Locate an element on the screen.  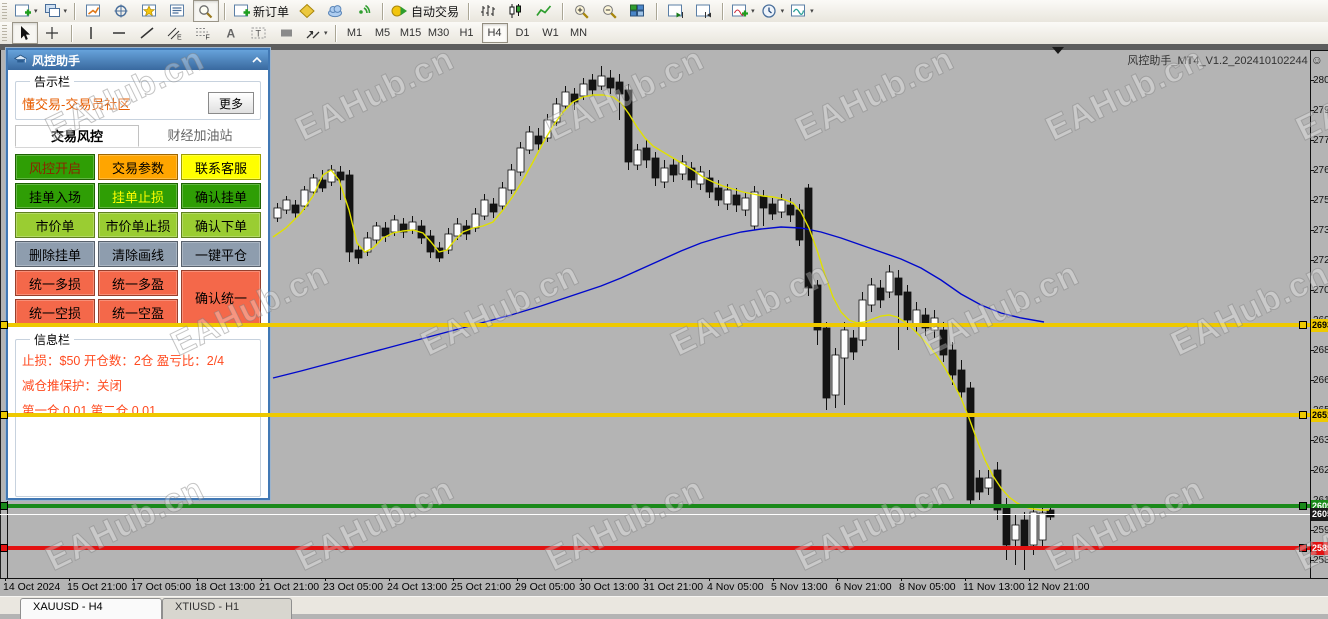
cursor-tool is located at coordinates (25, 33).